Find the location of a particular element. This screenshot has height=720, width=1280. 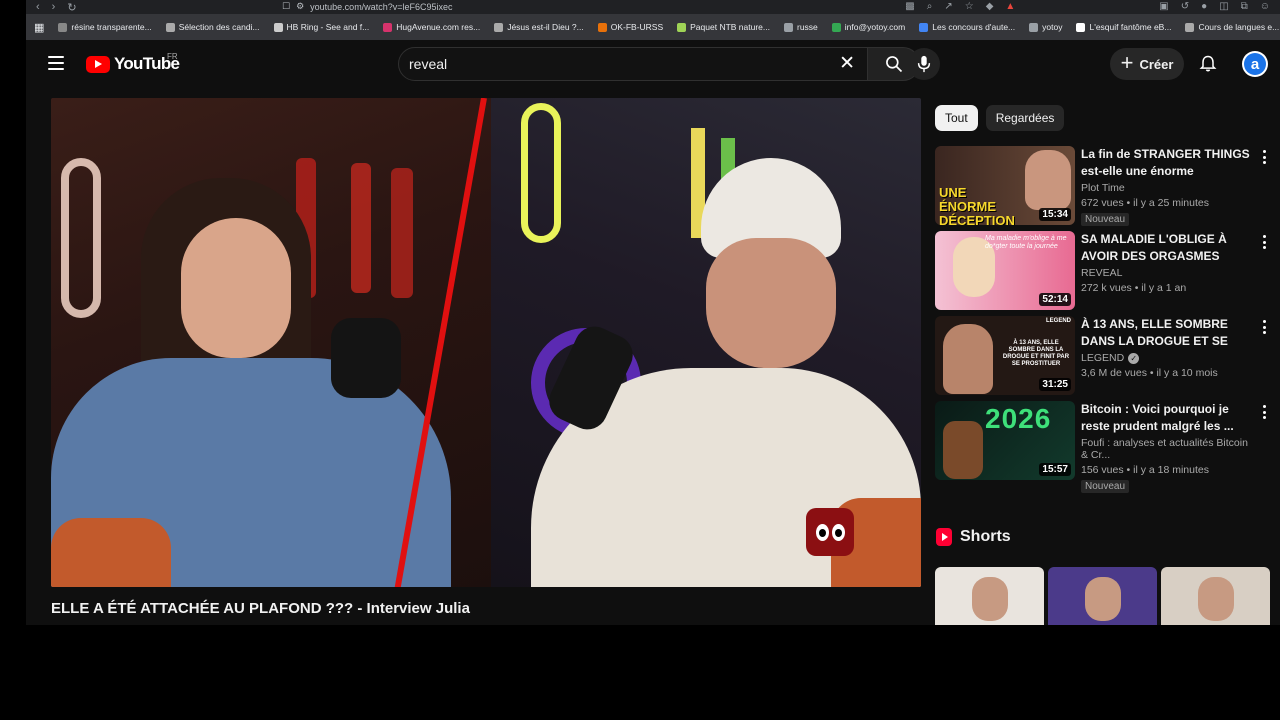

menu-icon is located at coordinates (56, 63).